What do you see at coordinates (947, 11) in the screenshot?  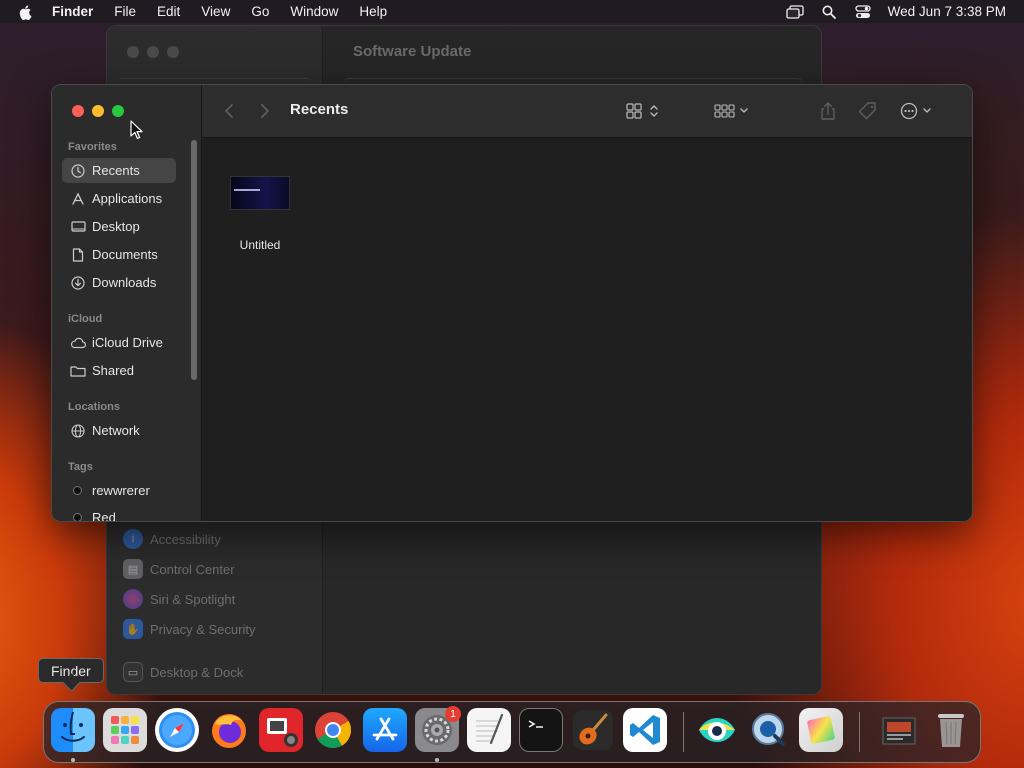 I see `menu-clock: Wed Jun 7 3:38 PM` at bounding box center [947, 11].